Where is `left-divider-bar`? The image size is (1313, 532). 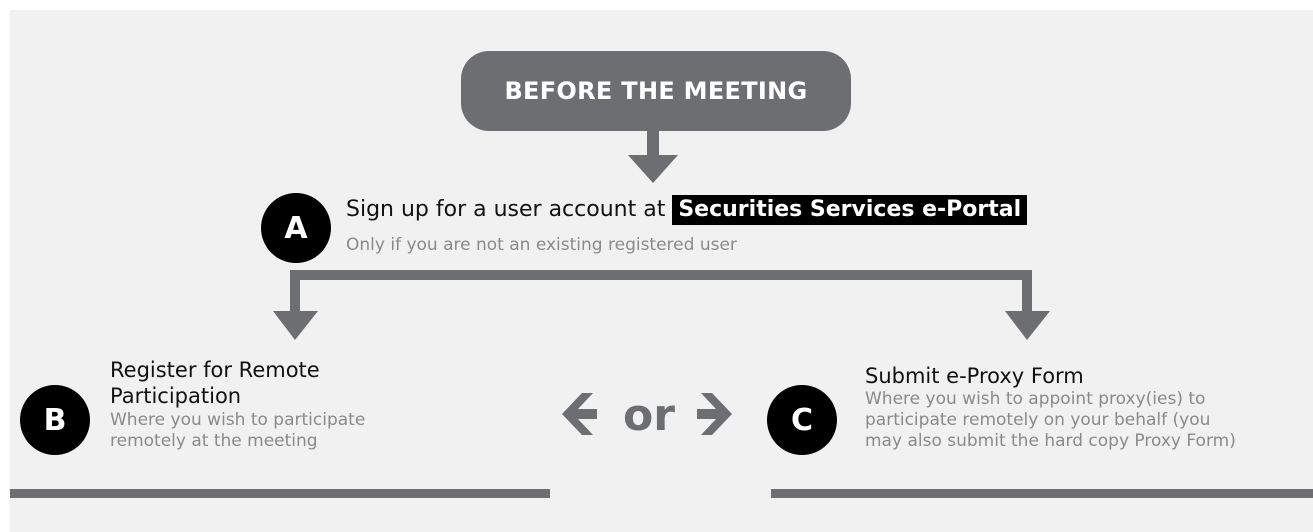
left-divider-bar is located at coordinates (280, 493).